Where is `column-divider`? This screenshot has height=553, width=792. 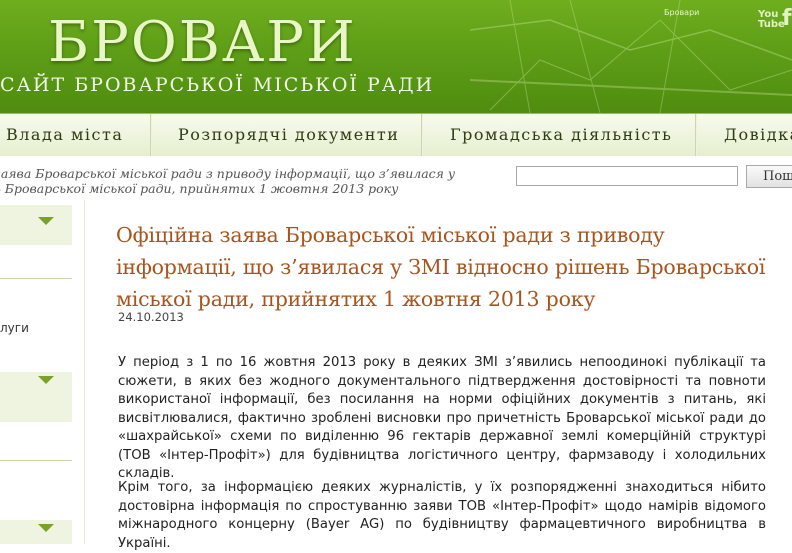 column-divider is located at coordinates (84, 372).